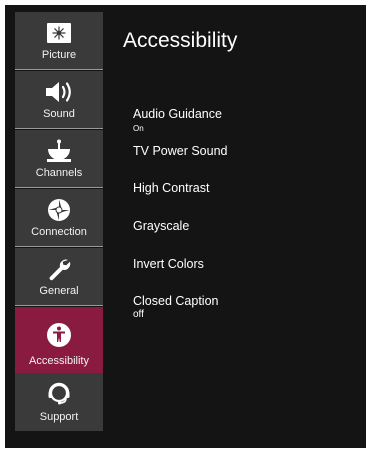 This screenshot has width=371, height=452. I want to click on menu-item-audio-guidance: Audio Guidance On, so click(177, 120).